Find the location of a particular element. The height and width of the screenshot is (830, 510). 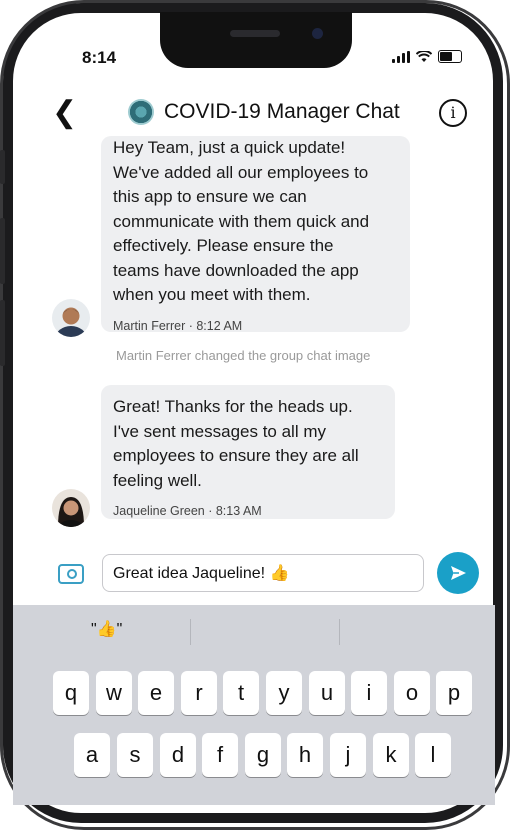

speaker is located at coordinates (255, 33).